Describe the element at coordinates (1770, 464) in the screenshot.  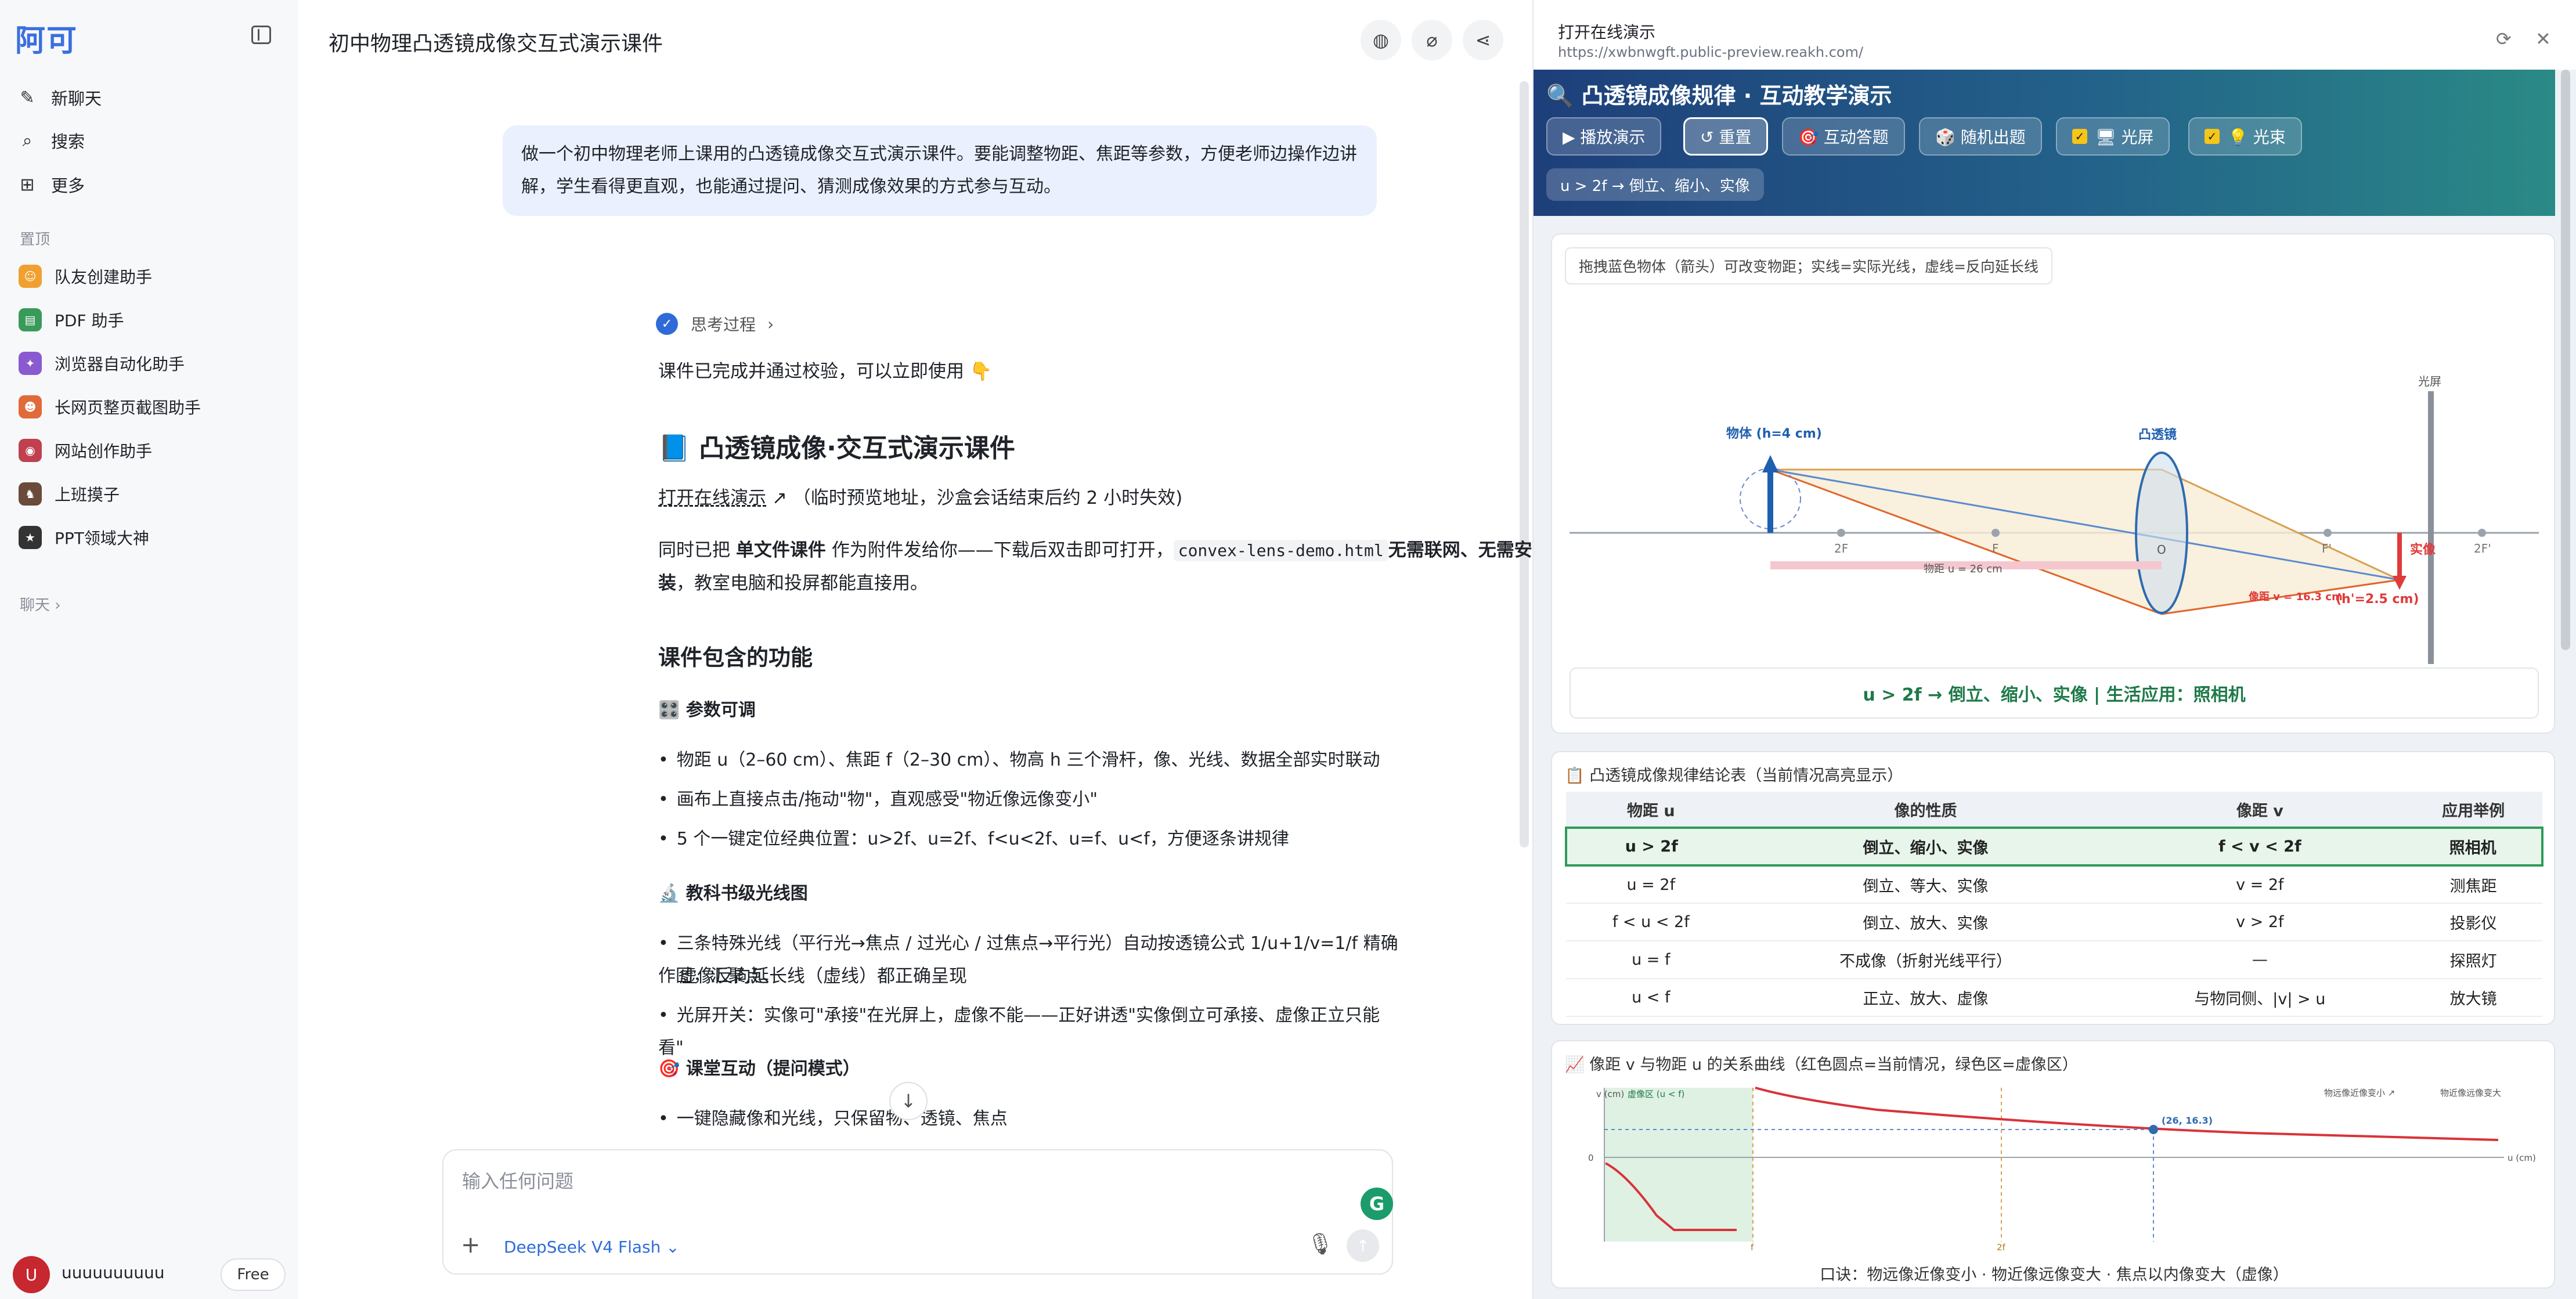
I see `object-arrow-head` at that location.